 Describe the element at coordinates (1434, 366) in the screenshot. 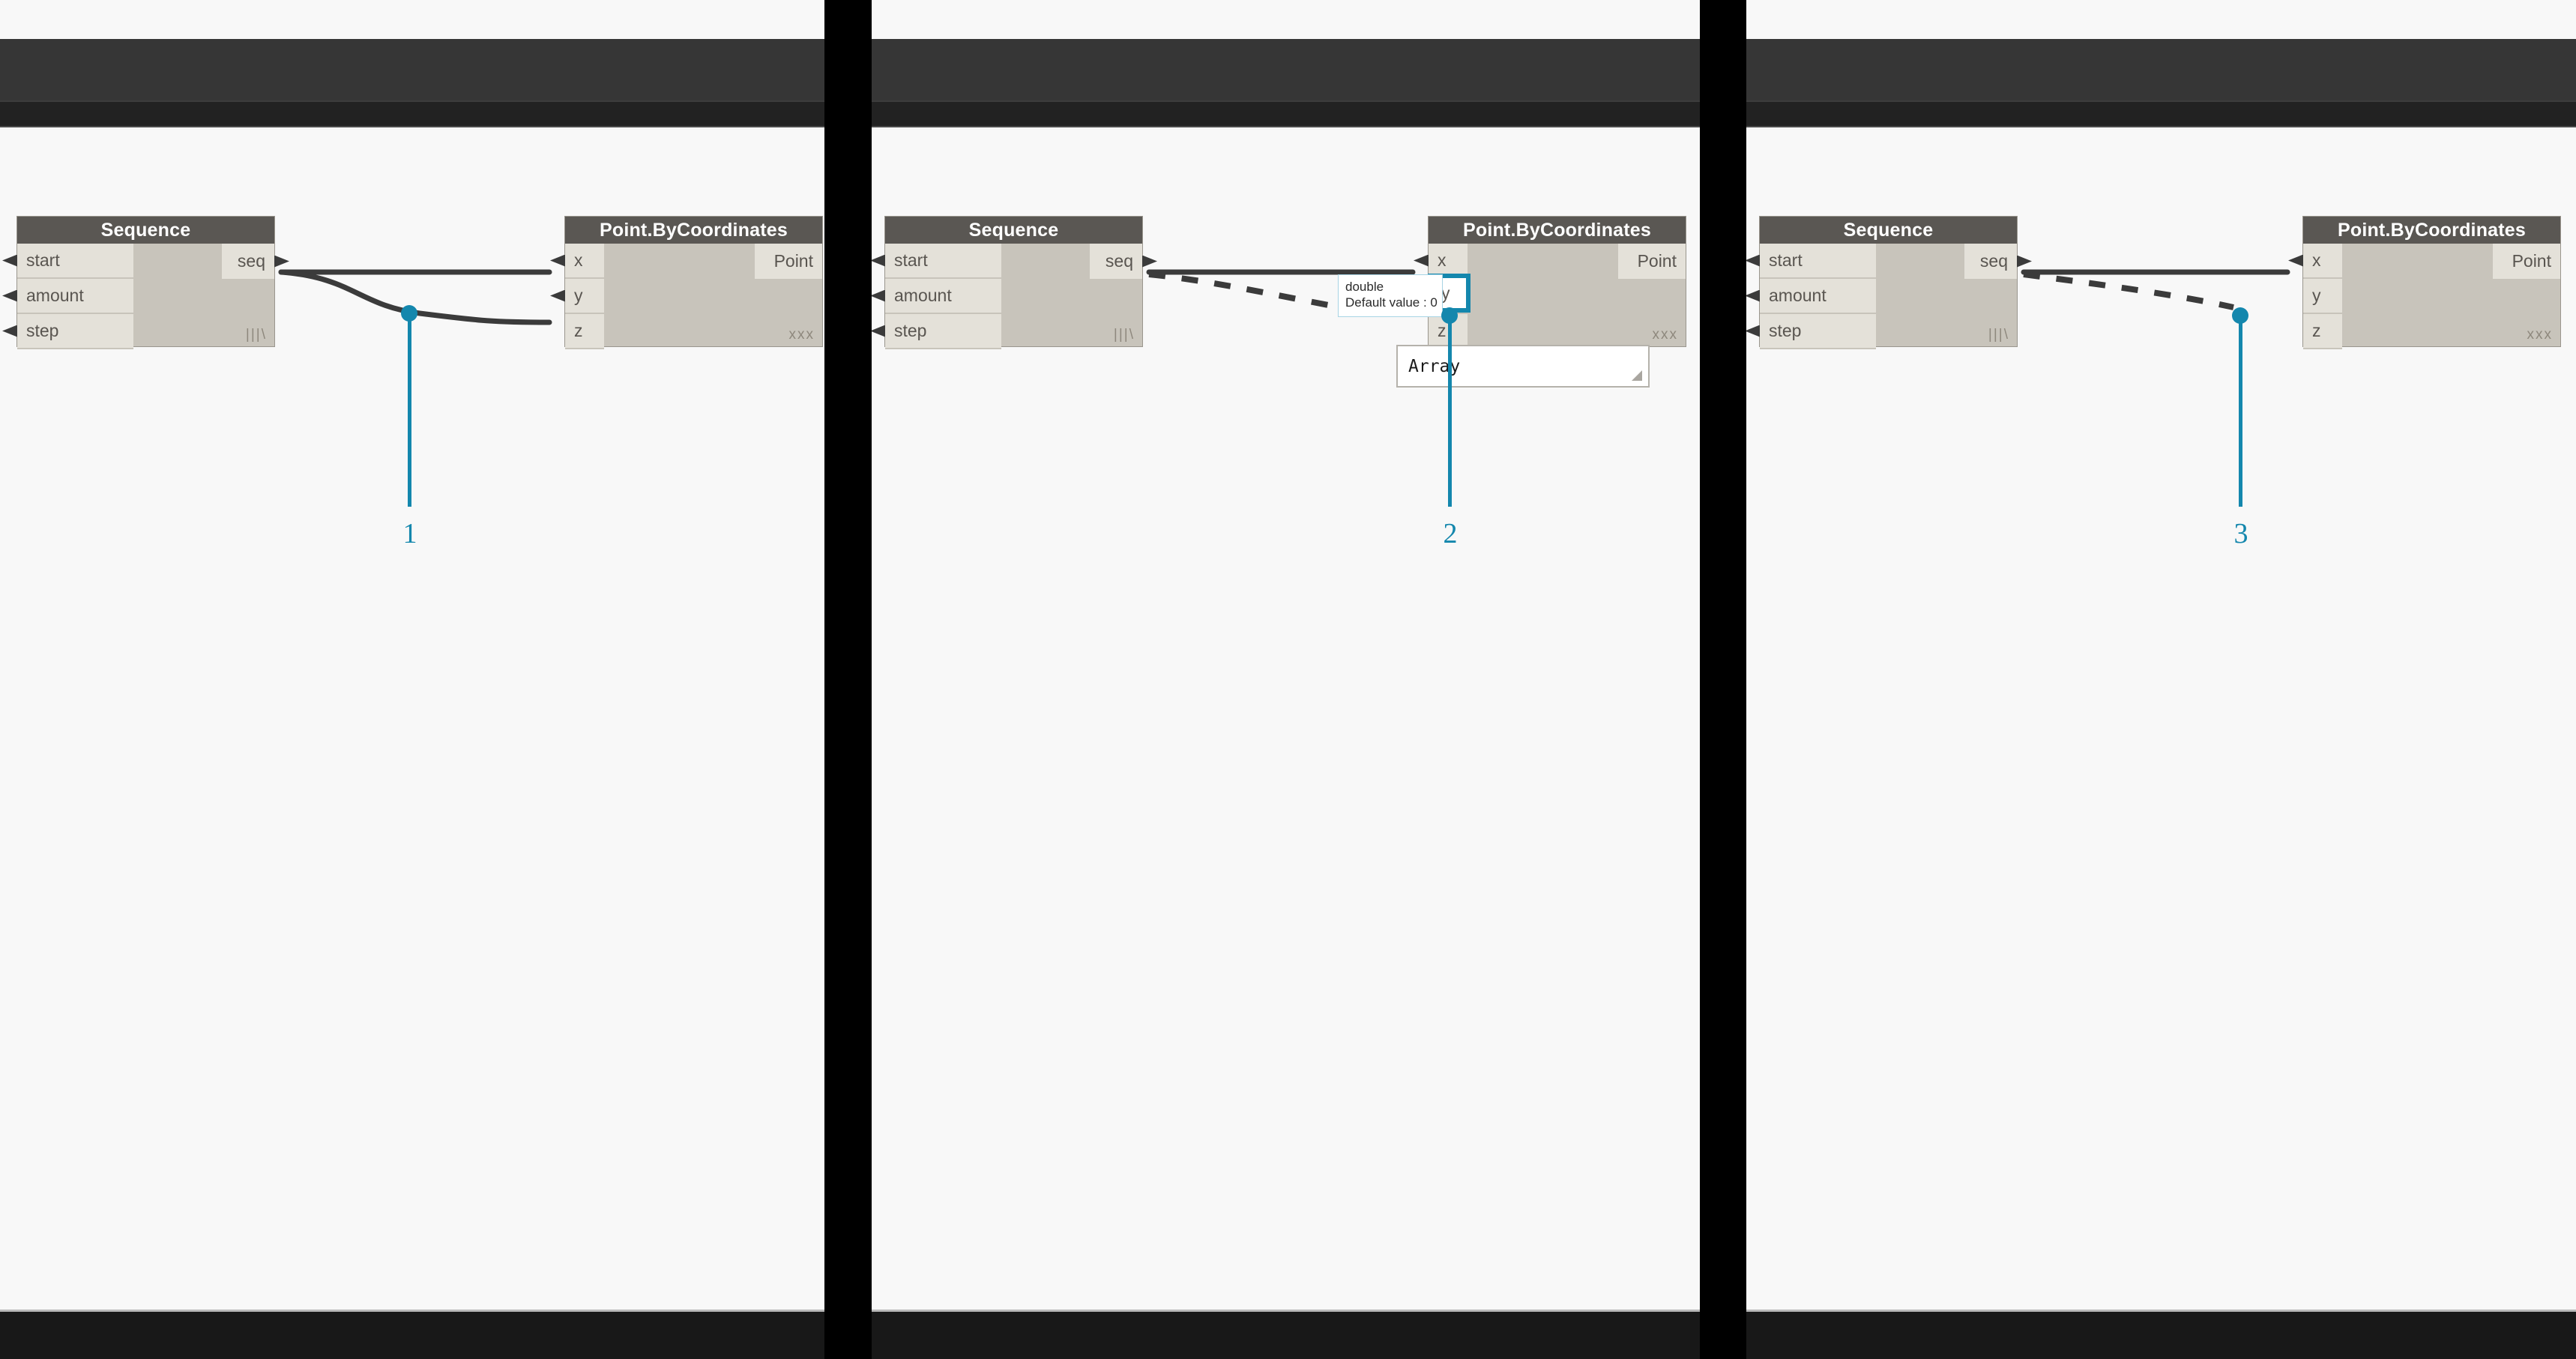

I see `array-code-value: Array` at that location.